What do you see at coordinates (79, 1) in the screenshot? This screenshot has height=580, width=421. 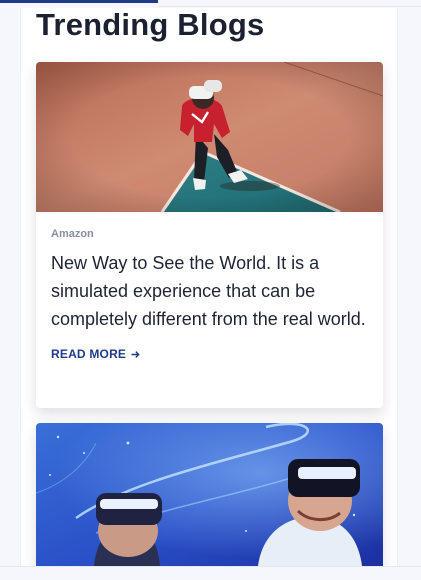 I see `top-accent-bar` at bounding box center [79, 1].